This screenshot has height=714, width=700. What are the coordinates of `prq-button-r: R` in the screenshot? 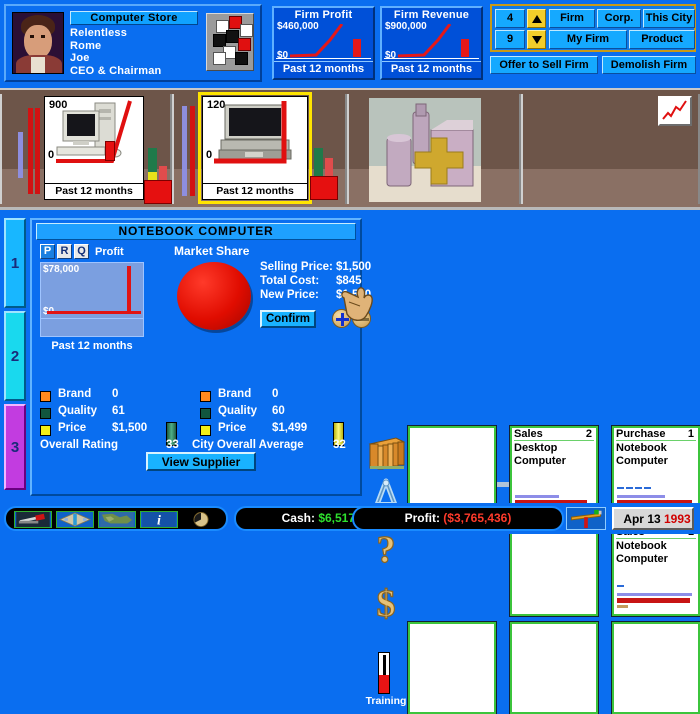 It's located at (64, 251).